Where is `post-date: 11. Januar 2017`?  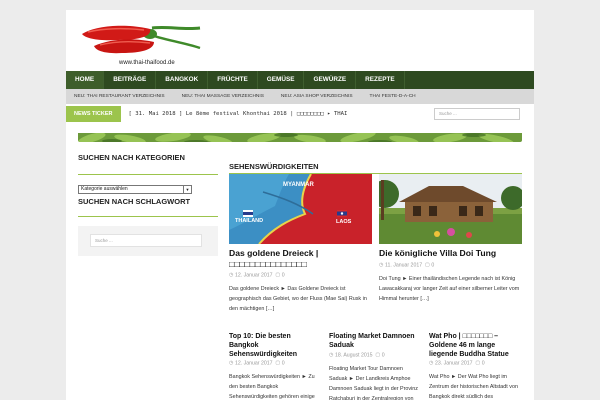
post-date: 11. Januar 2017 is located at coordinates (403, 265).